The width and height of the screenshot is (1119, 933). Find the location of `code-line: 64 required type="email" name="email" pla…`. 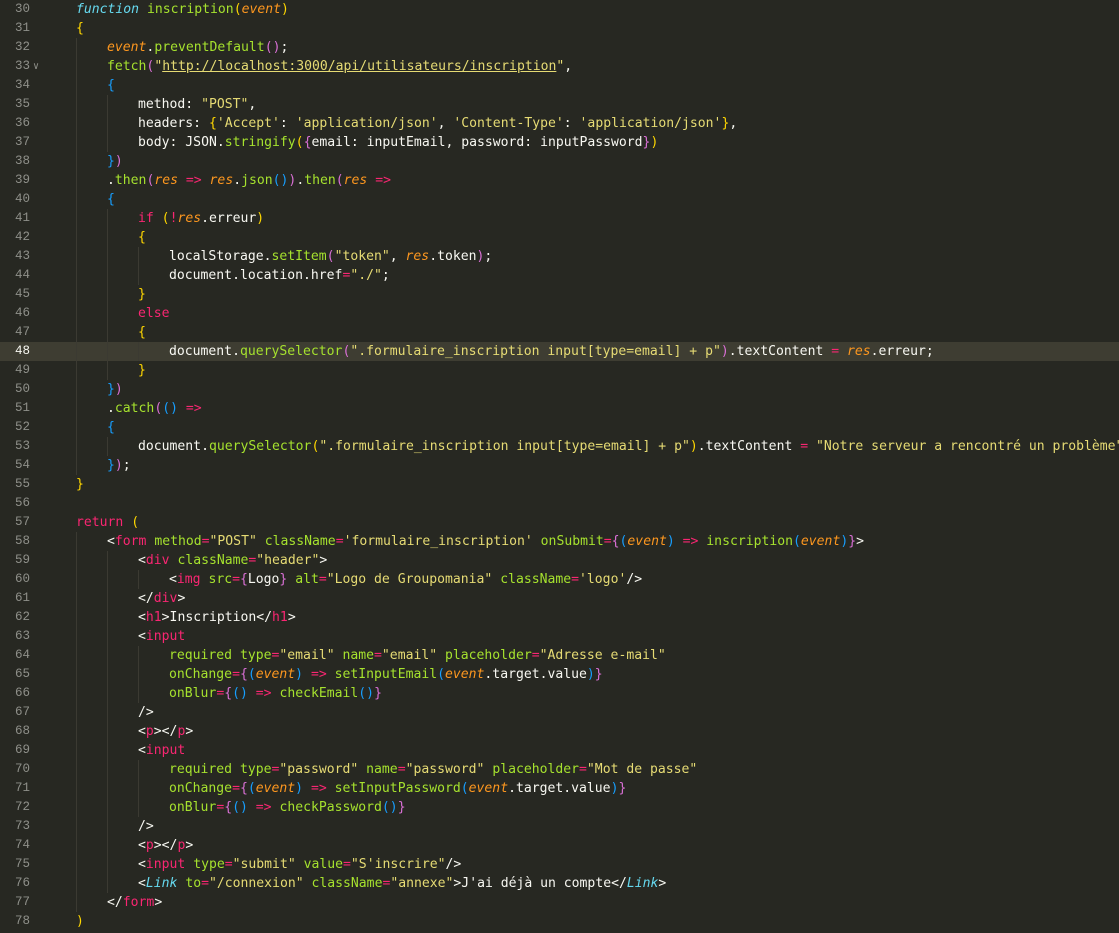

code-line: 64 required type="email" name="email" pla… is located at coordinates (559, 655).